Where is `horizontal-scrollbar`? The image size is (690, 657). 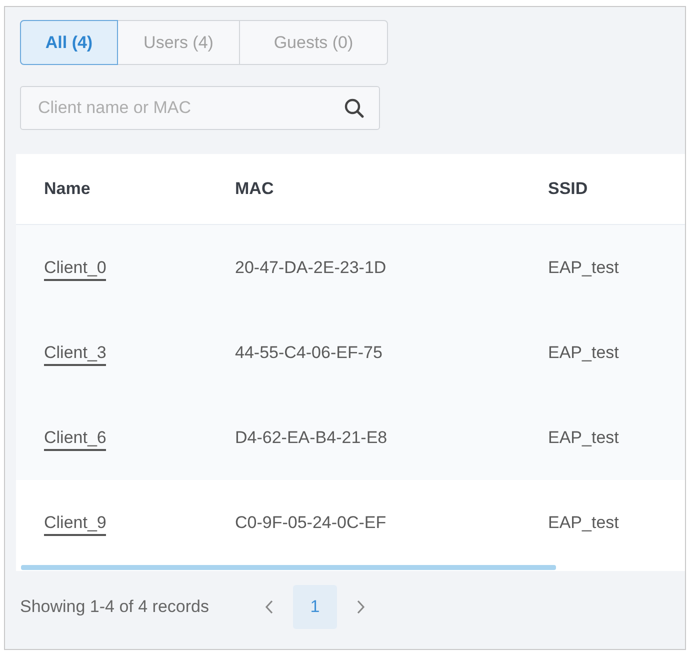 horizontal-scrollbar is located at coordinates (288, 567).